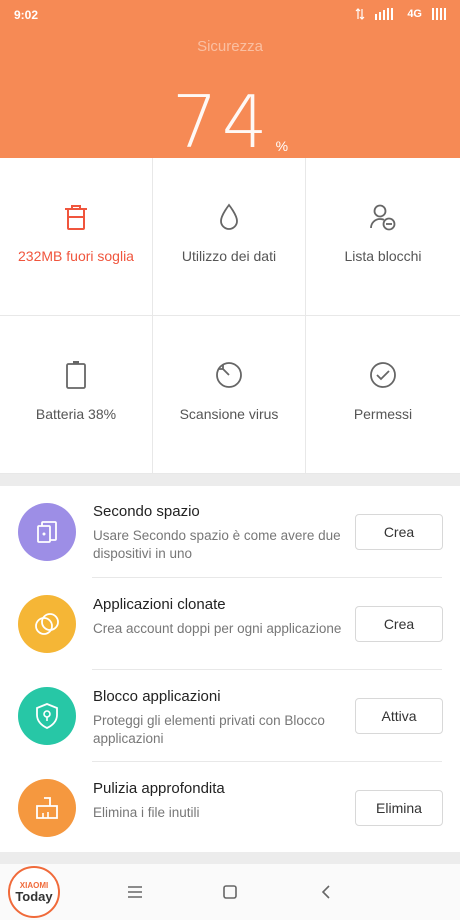 The width and height of the screenshot is (460, 920). I want to click on clone-icon, so click(47, 624).